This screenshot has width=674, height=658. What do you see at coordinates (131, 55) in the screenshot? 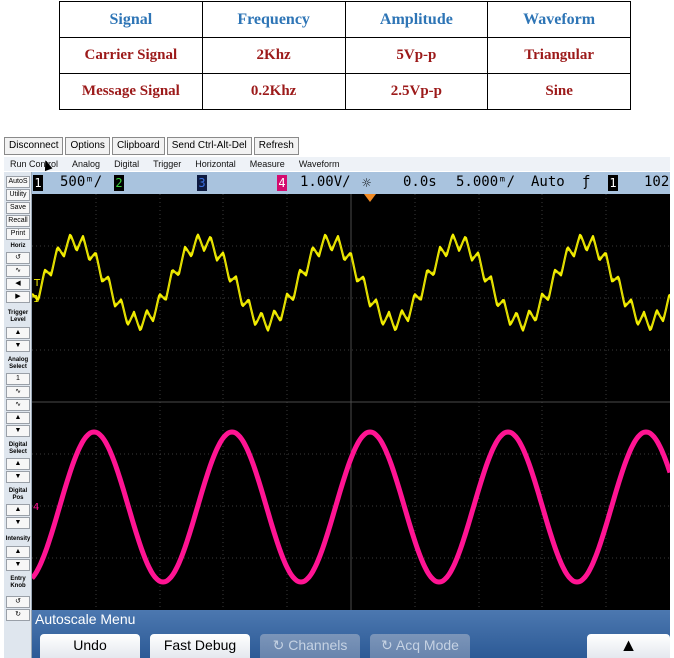
I see `table-cell: Carrier Signal` at bounding box center [131, 55].